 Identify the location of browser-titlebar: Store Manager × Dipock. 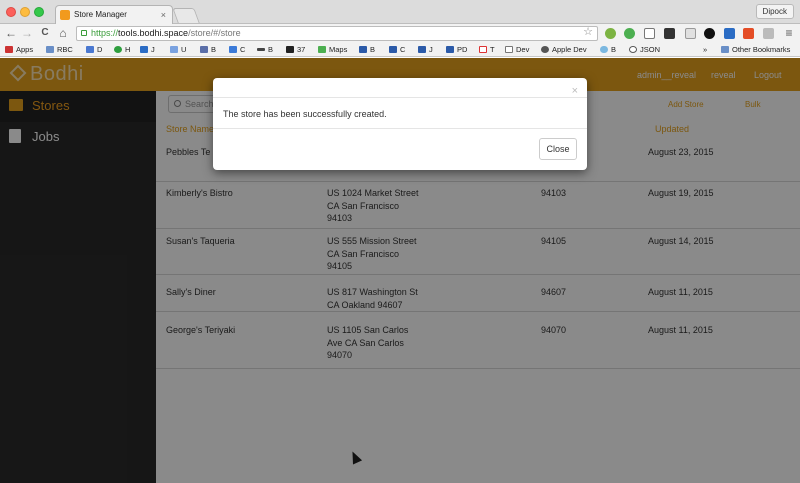
(400, 12).